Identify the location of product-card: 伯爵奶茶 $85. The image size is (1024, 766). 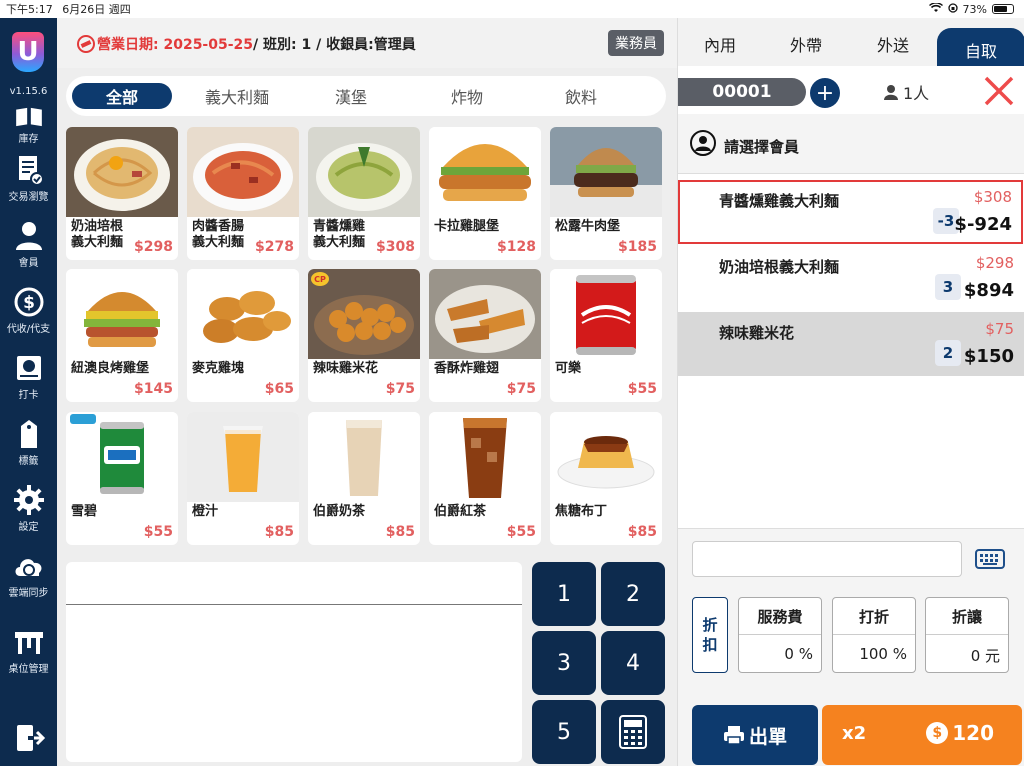
(364, 478).